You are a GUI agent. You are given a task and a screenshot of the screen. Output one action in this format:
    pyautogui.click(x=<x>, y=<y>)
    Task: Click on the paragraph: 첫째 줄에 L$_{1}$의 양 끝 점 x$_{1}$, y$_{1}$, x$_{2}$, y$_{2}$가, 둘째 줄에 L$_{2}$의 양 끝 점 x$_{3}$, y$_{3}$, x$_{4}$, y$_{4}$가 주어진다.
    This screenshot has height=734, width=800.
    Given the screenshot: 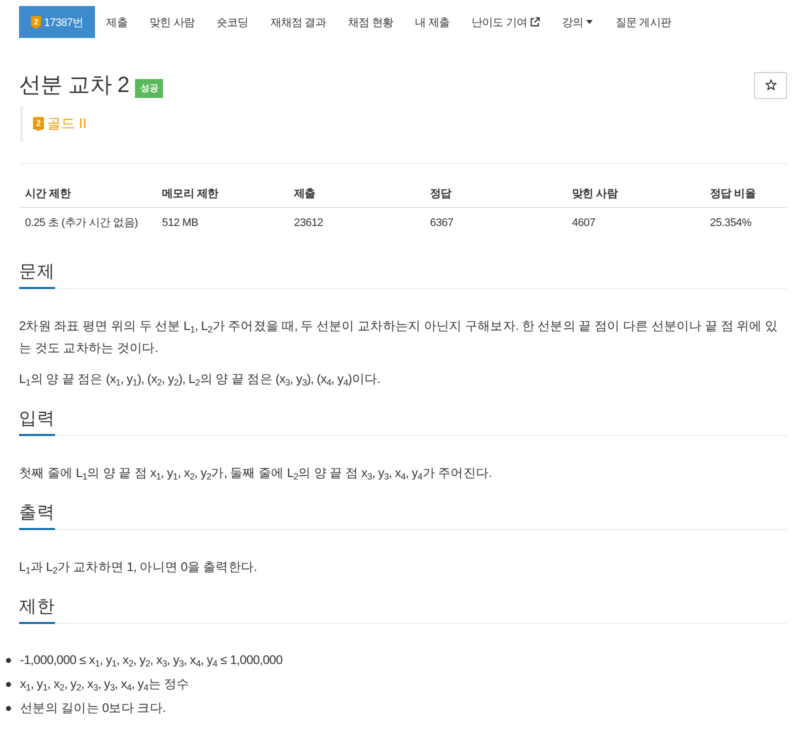 What is the action you would take?
    pyautogui.click(x=256, y=474)
    